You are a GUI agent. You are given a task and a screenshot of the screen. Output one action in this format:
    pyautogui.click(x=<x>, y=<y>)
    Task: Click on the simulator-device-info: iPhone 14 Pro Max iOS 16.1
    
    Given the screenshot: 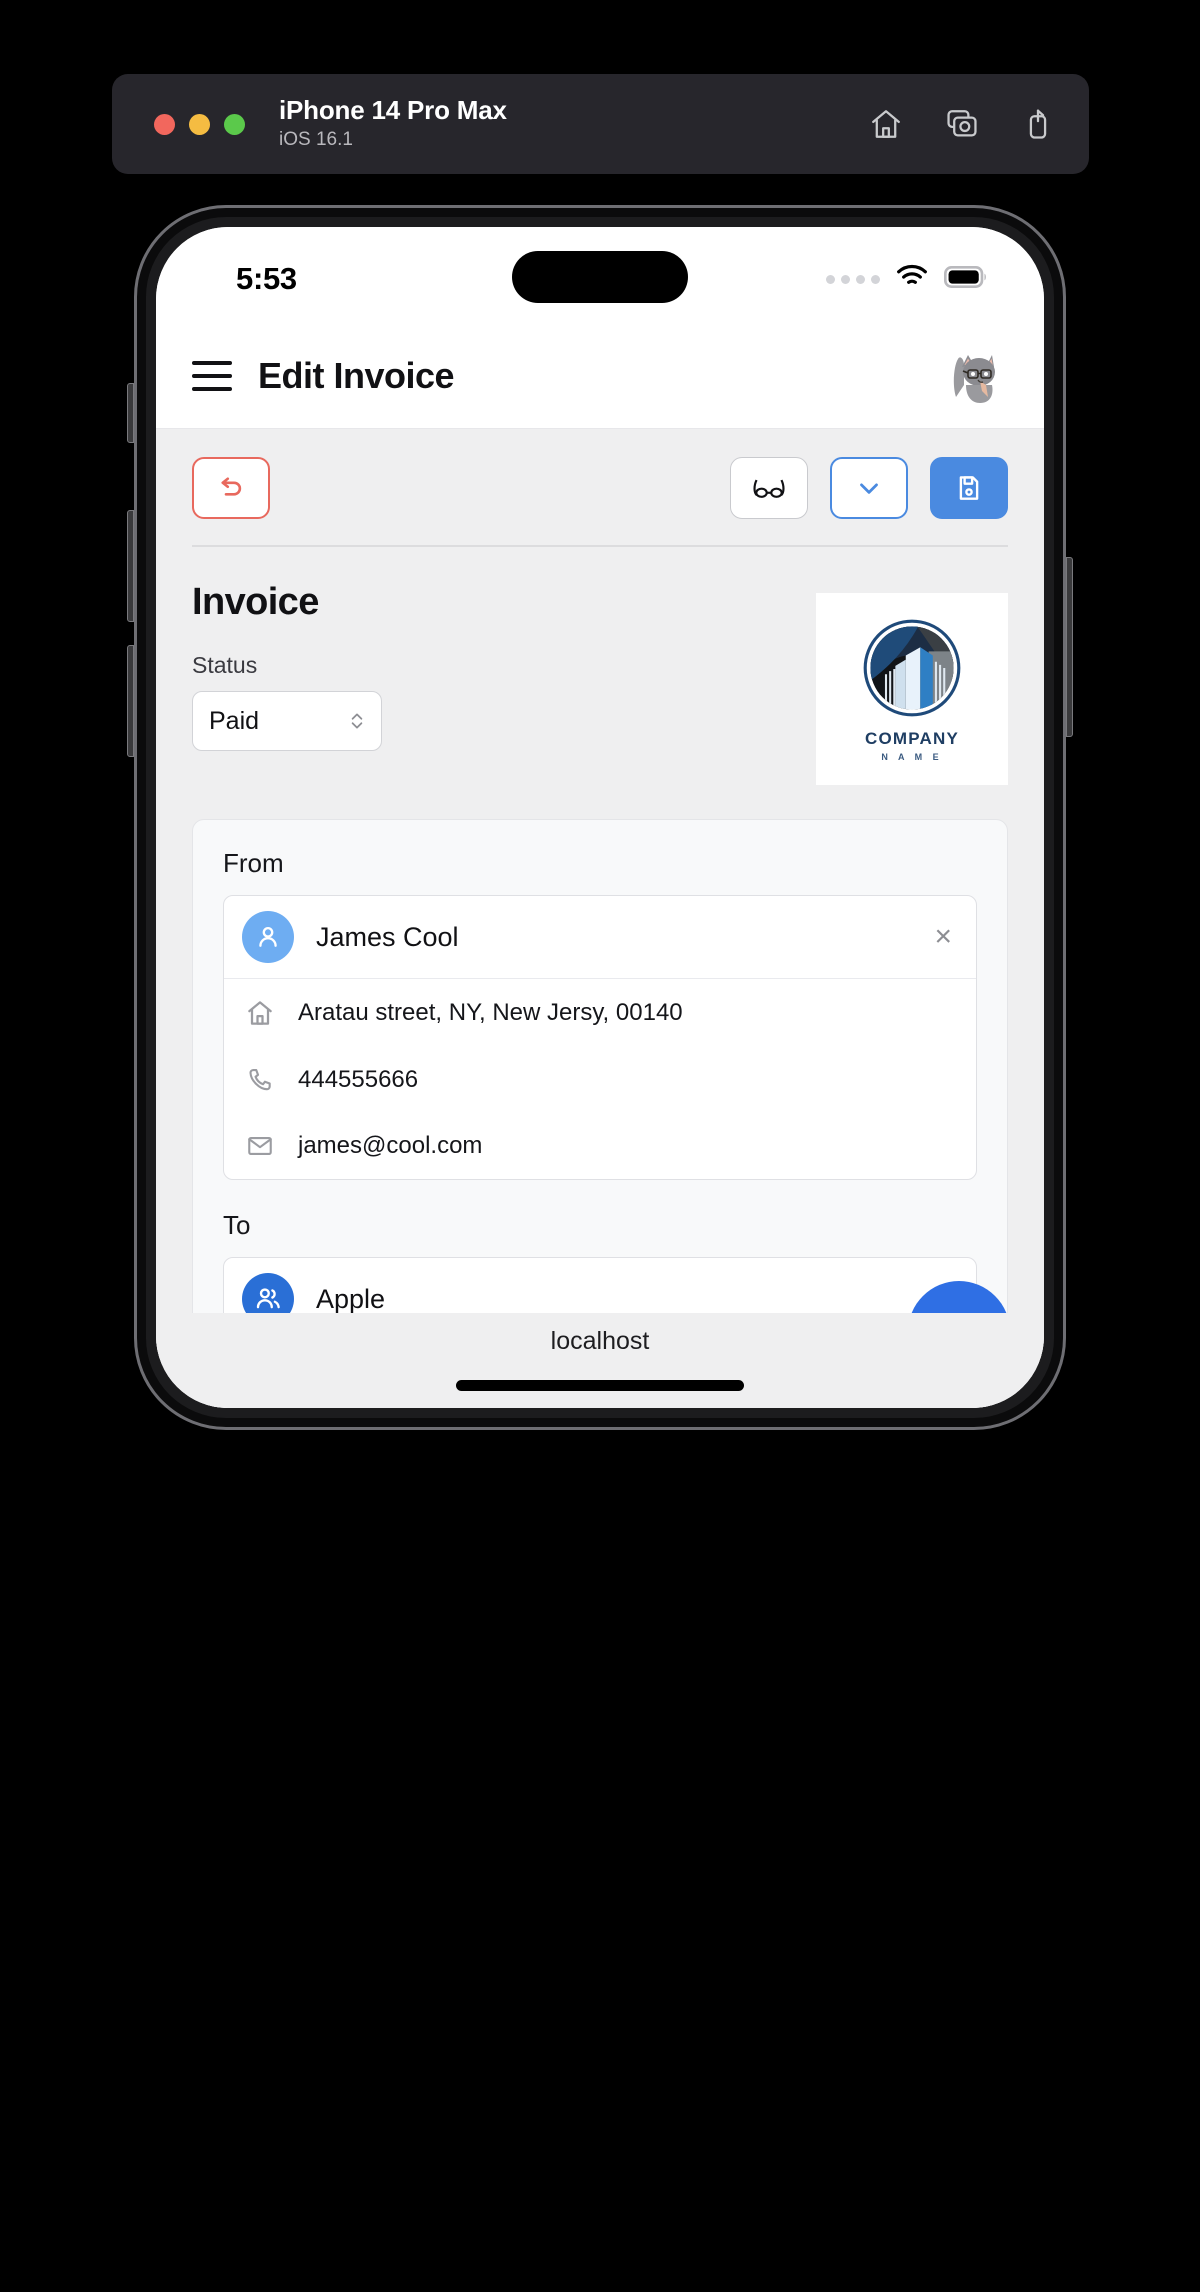 What is the action you would take?
    pyautogui.click(x=393, y=123)
    